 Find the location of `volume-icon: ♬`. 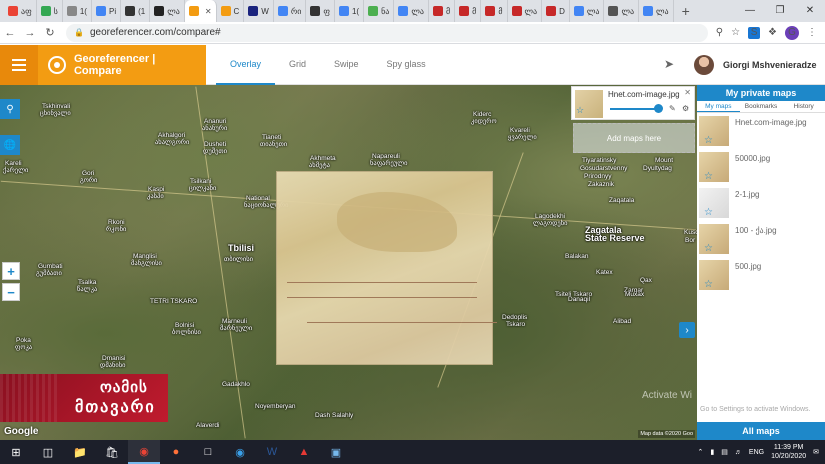

volume-icon: ♬ is located at coordinates (738, 452).